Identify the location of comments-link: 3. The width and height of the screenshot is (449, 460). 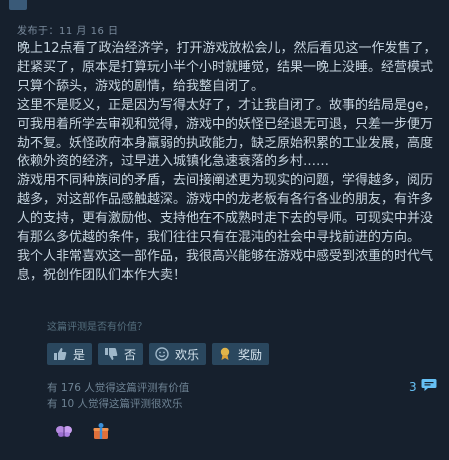
(423, 386).